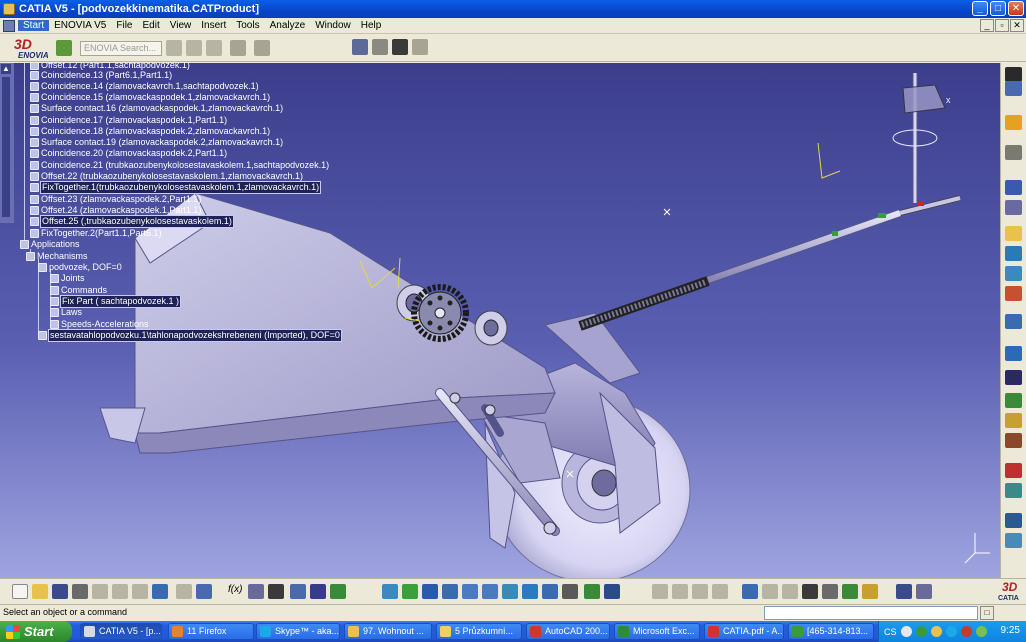  I want to click on undo-icon, so click(160, 591).